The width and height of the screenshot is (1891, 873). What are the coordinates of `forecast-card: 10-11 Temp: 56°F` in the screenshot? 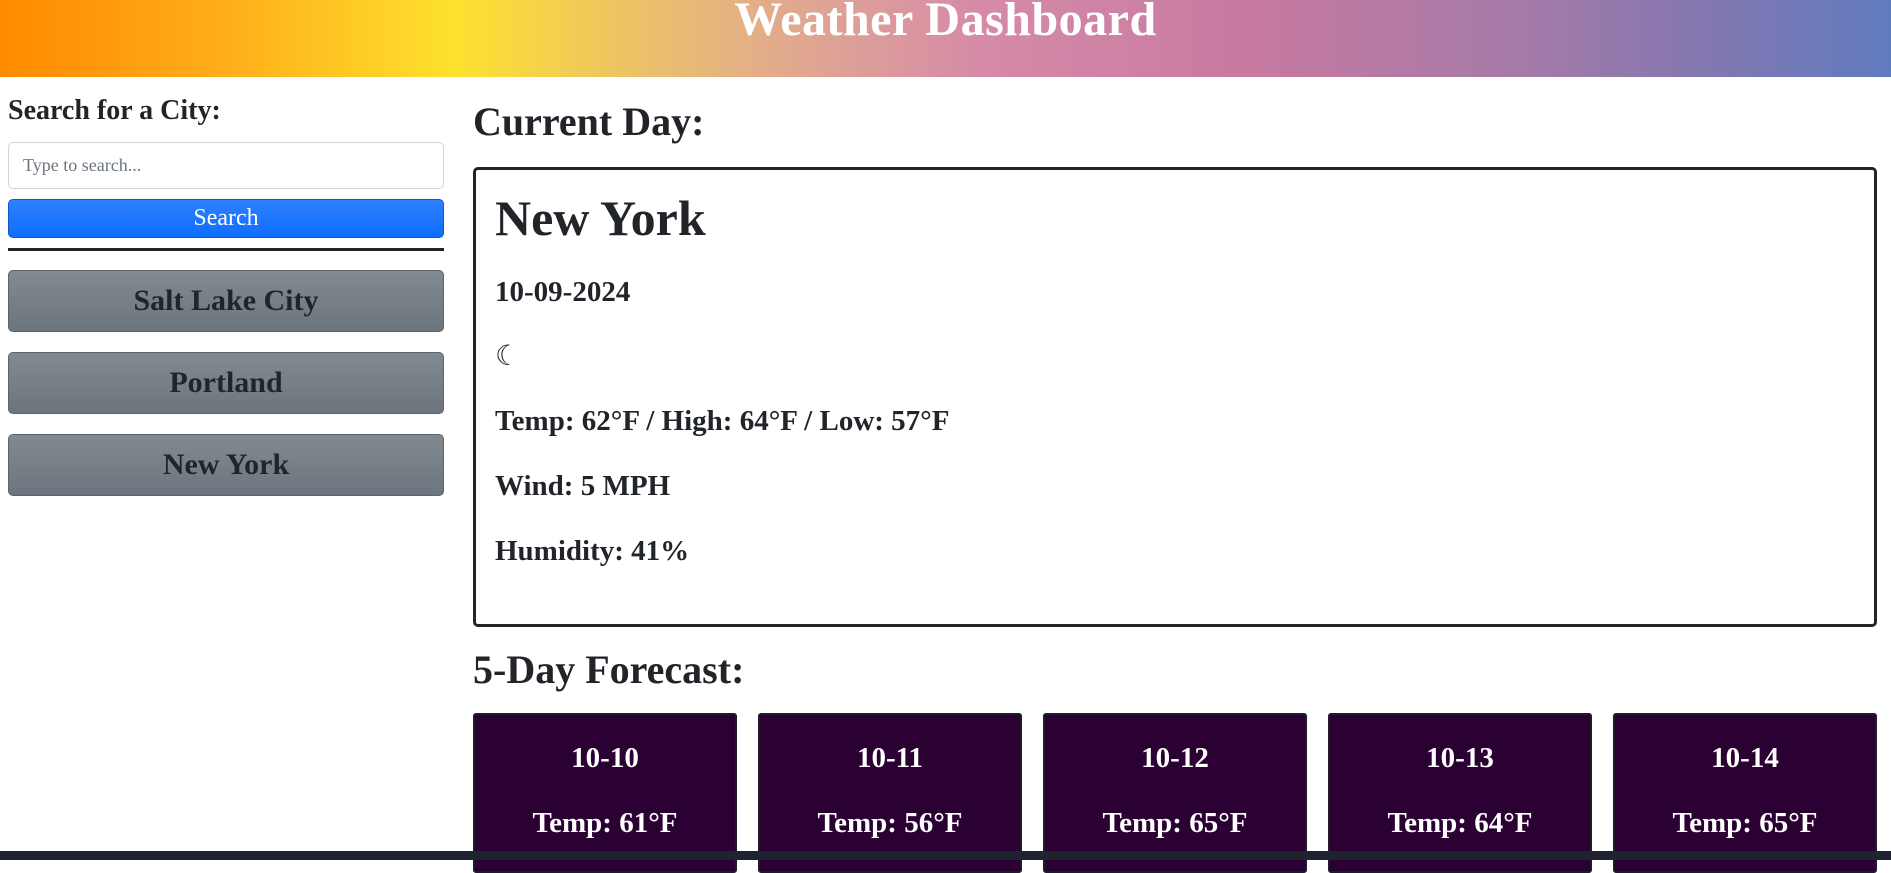 It's located at (890, 793).